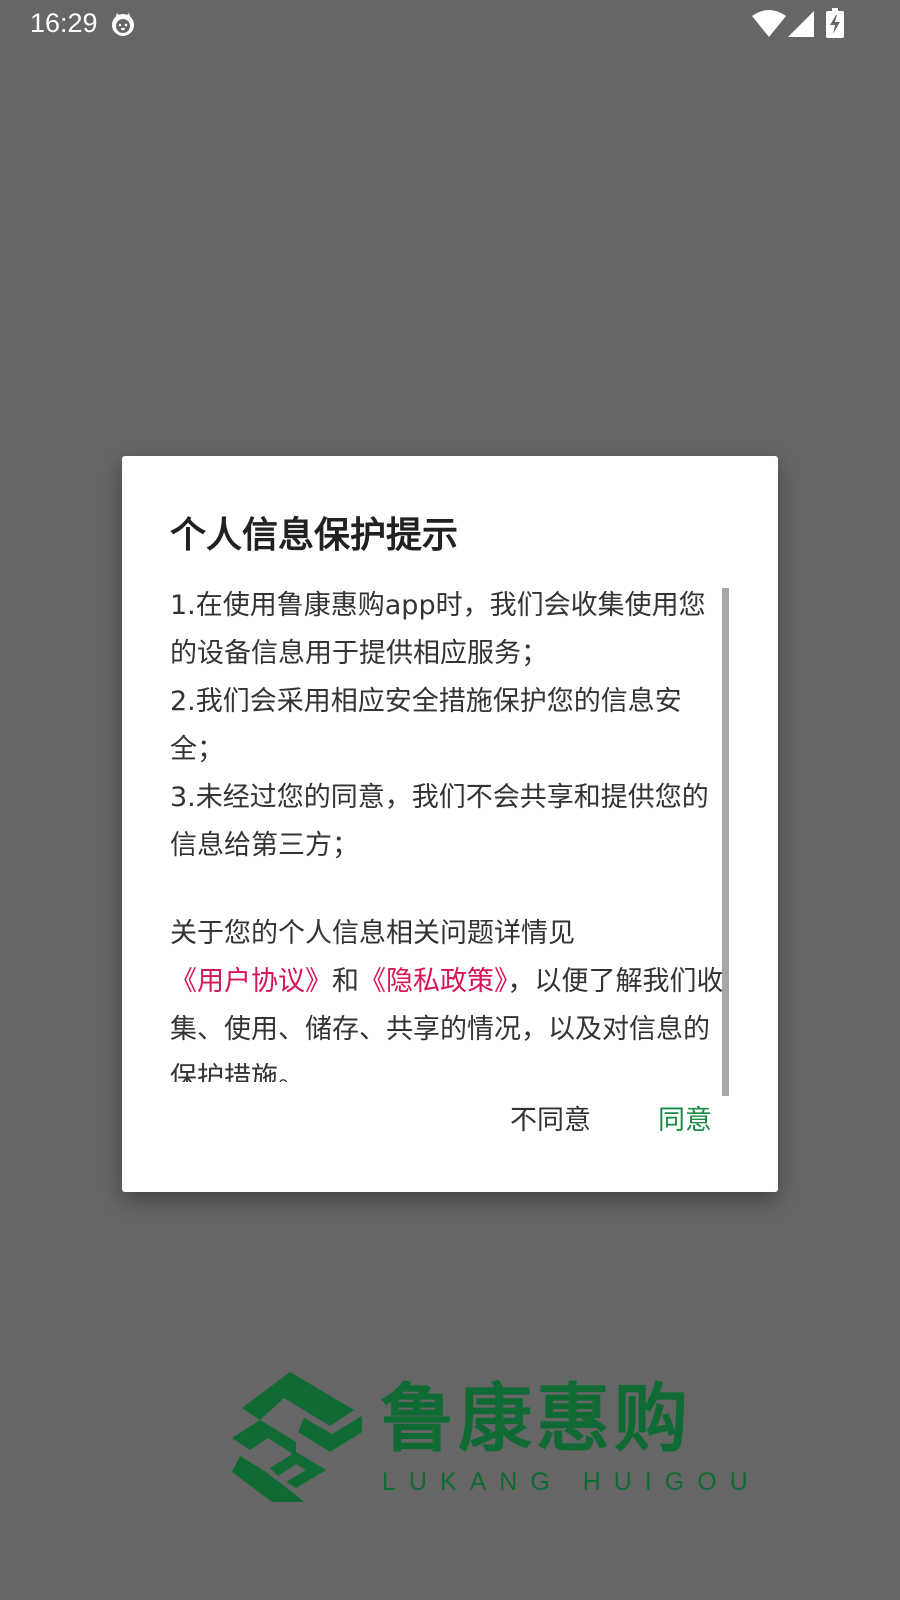 The height and width of the screenshot is (1600, 900). Describe the element at coordinates (297, 1437) in the screenshot. I see `logo-mark-icon` at that location.